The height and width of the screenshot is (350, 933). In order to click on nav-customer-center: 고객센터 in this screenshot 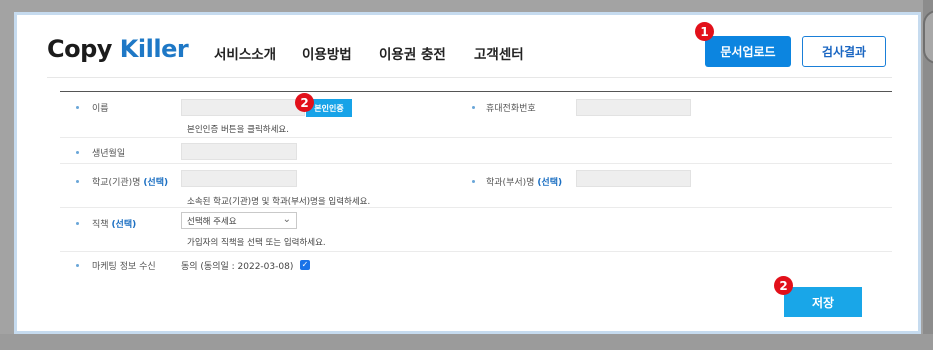, I will do `click(499, 53)`.